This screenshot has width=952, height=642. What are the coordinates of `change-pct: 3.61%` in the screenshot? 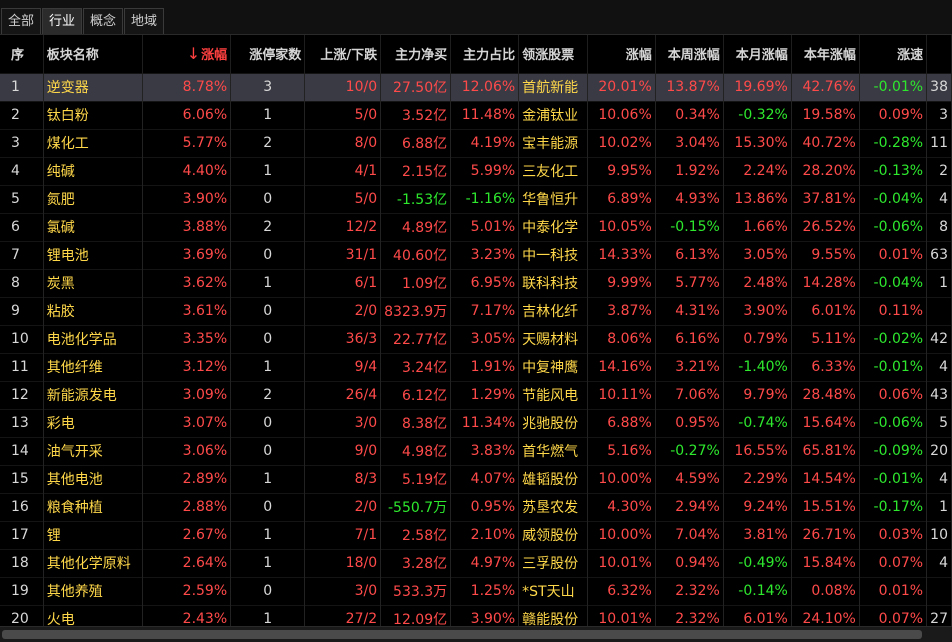 It's located at (187, 310).